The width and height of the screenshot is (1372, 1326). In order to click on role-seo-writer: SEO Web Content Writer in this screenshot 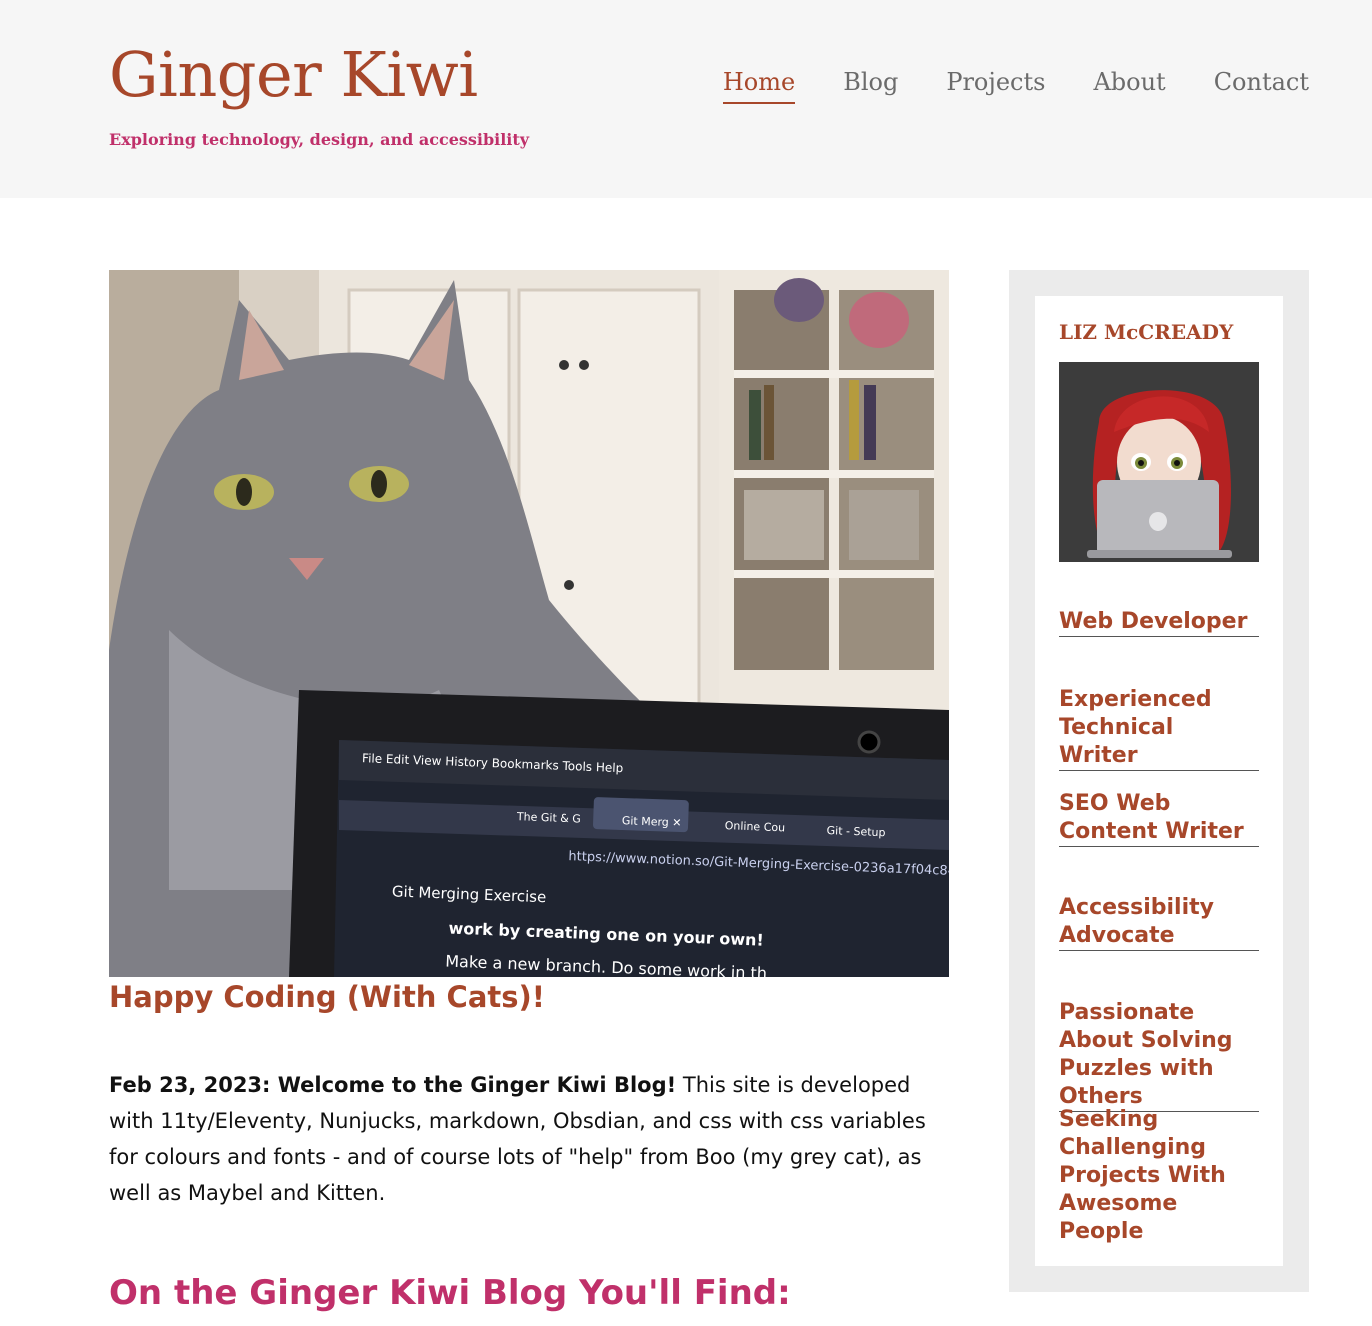, I will do `click(1159, 818)`.